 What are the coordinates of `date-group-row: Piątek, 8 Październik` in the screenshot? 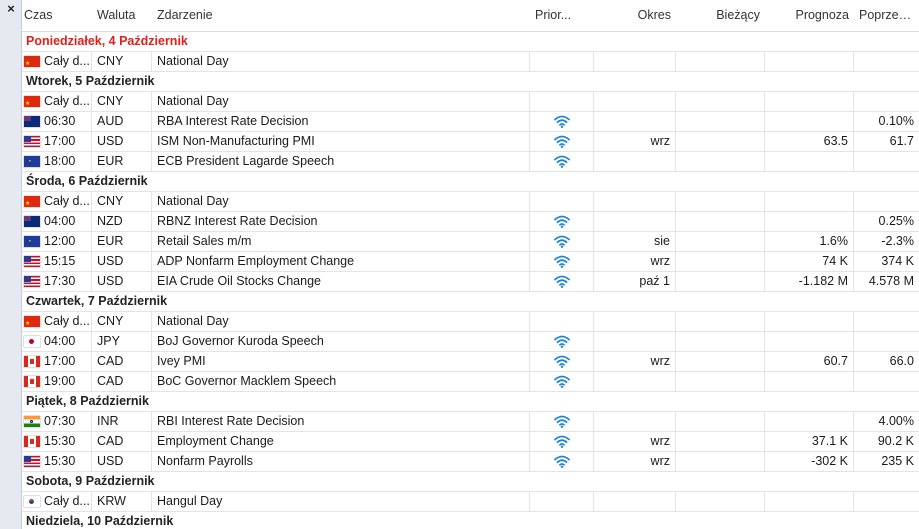 It's located at (470, 402).